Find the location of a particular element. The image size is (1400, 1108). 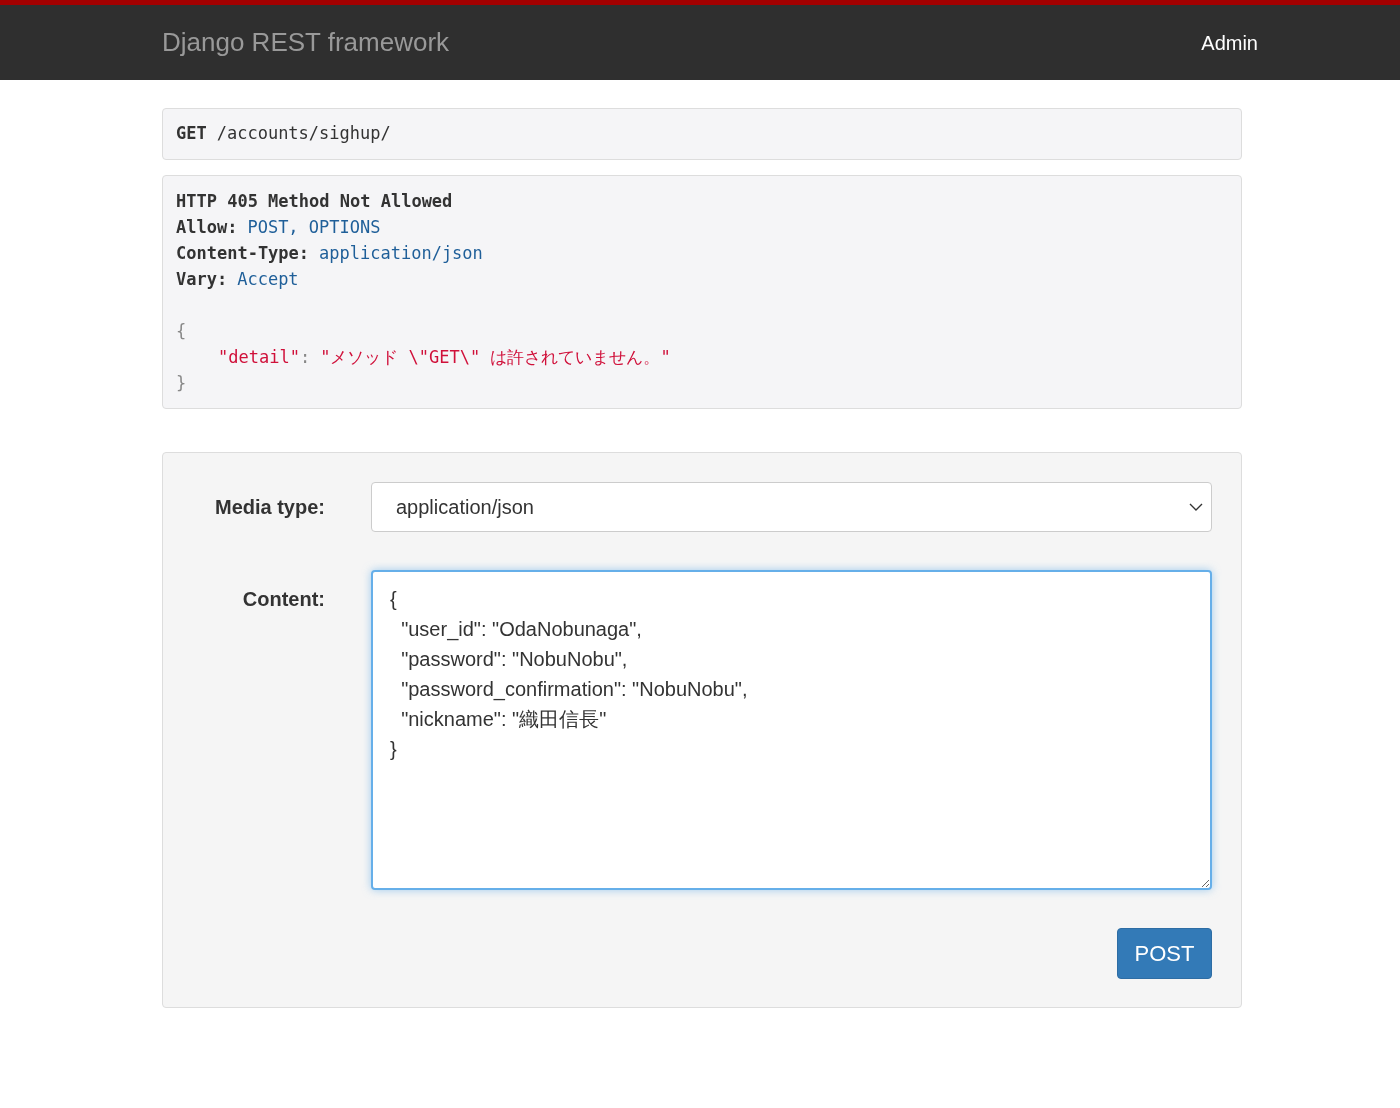

header-value: POST, OPTIONS is located at coordinates (314, 227).